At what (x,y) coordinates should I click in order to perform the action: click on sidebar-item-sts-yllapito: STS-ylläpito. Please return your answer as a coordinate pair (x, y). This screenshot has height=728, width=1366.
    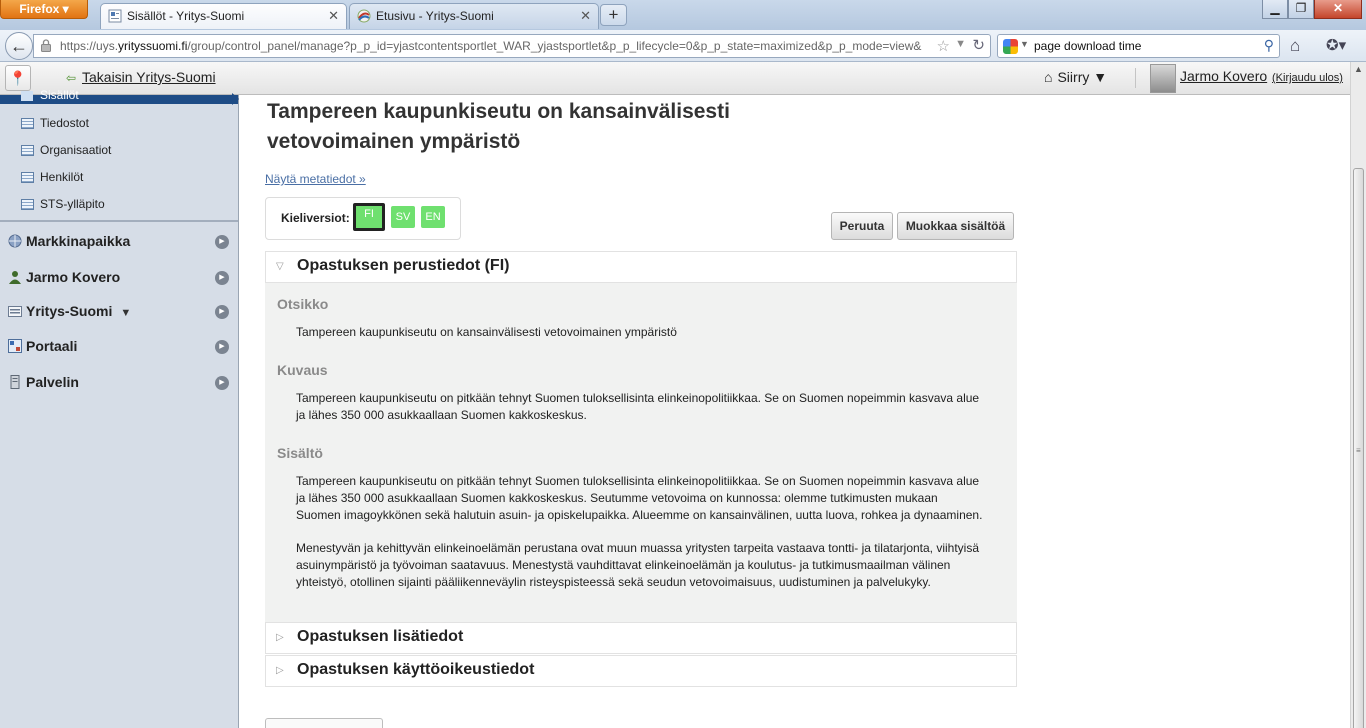
    Looking at the image, I should click on (119, 205).